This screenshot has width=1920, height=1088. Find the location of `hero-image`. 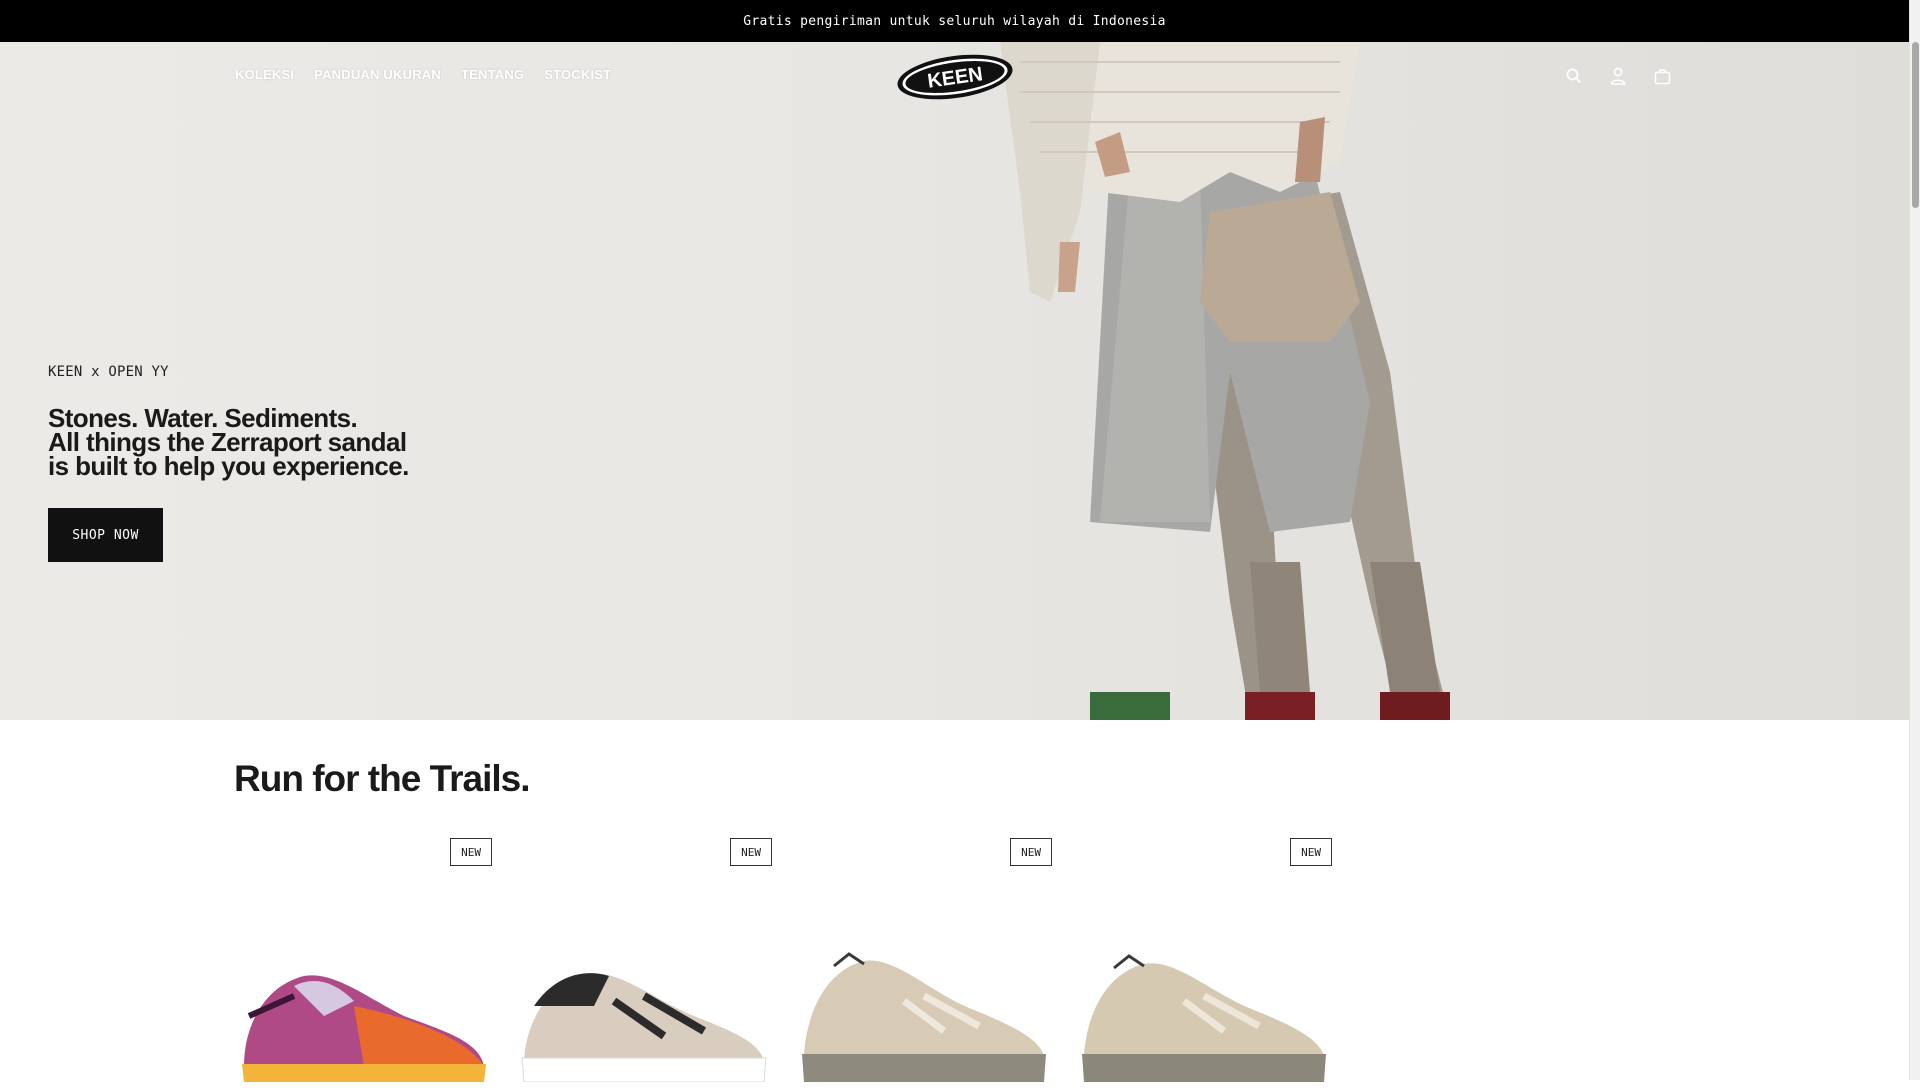

hero-image is located at coordinates (1225, 381).